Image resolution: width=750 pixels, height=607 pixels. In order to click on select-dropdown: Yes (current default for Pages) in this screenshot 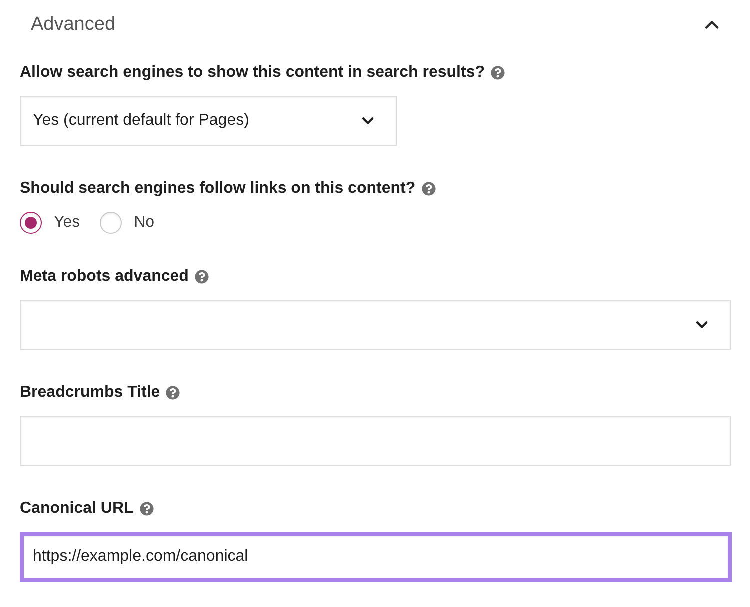, I will do `click(208, 121)`.